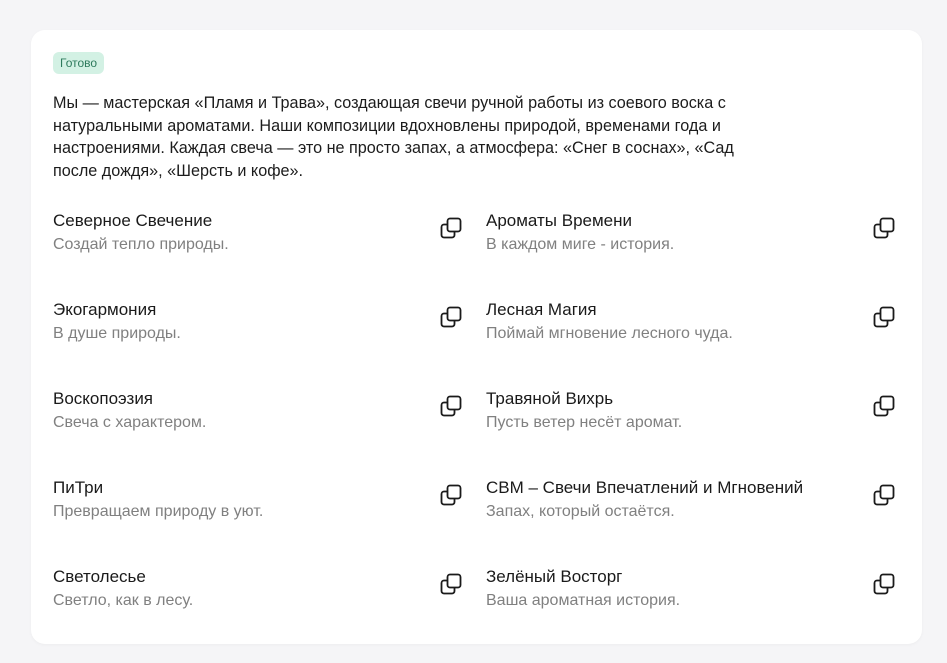  What do you see at coordinates (117, 333) in the screenshot?
I see `suggestion-tagline: В душе природы.` at bounding box center [117, 333].